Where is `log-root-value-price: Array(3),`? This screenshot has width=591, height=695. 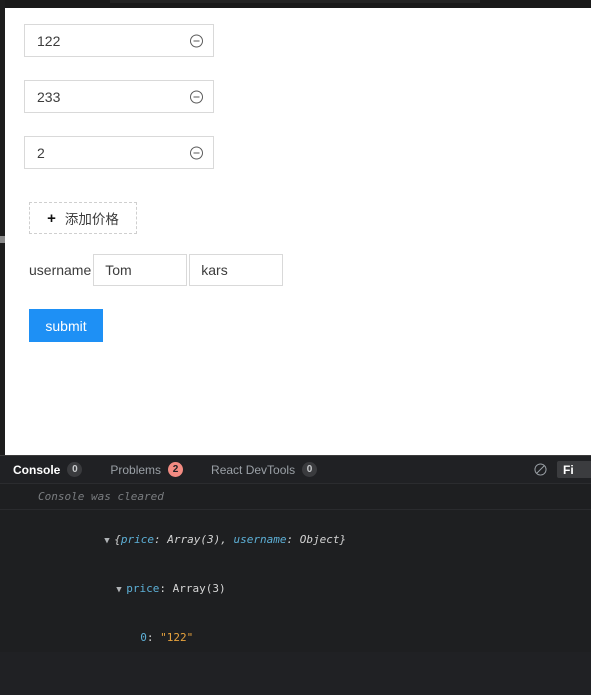 log-root-value-price: Array(3), is located at coordinates (200, 539).